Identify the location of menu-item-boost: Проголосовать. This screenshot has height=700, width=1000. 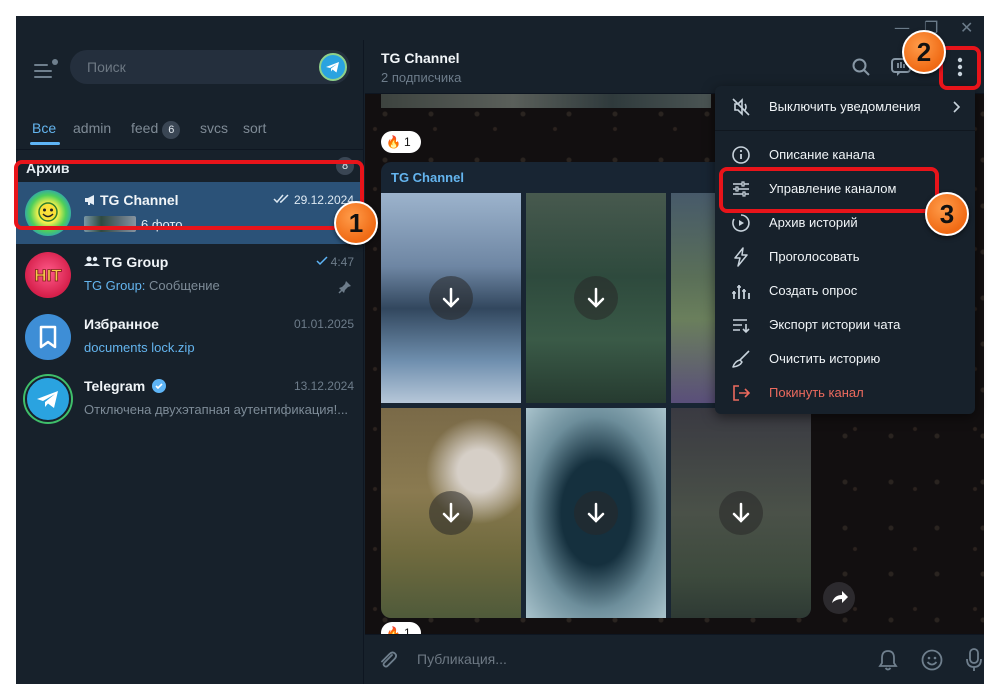
(845, 257).